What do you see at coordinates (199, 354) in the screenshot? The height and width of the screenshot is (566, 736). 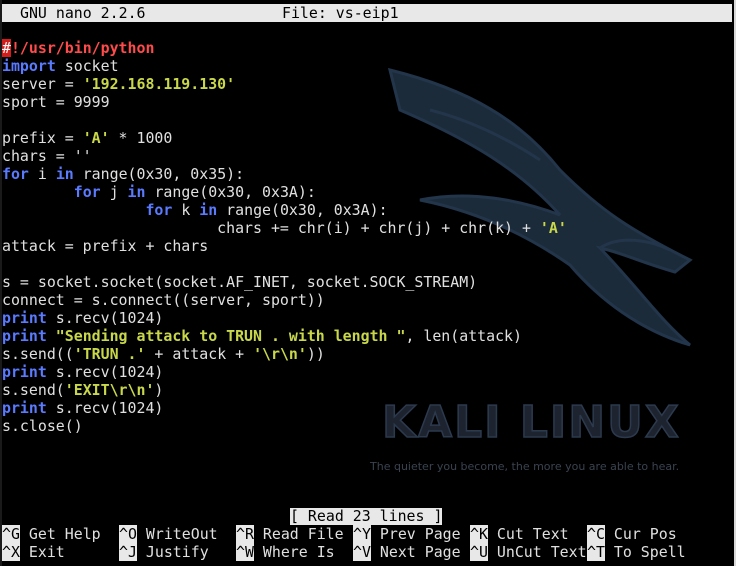 I see `code-token: + attack +` at bounding box center [199, 354].